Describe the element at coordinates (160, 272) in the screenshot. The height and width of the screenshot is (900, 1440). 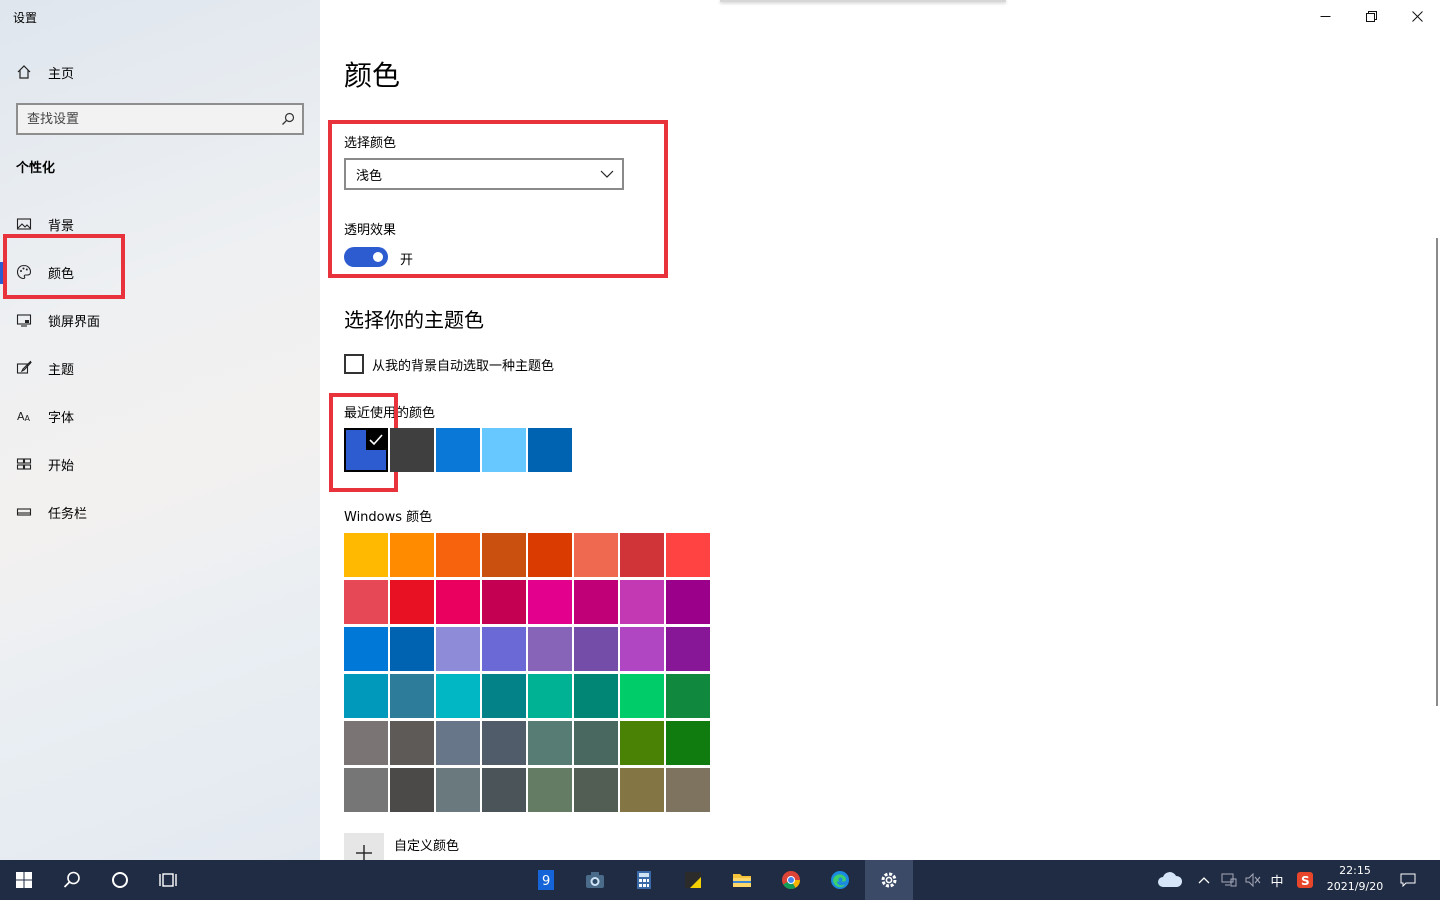
I see `sidebar-item-colors: 颜色` at that location.